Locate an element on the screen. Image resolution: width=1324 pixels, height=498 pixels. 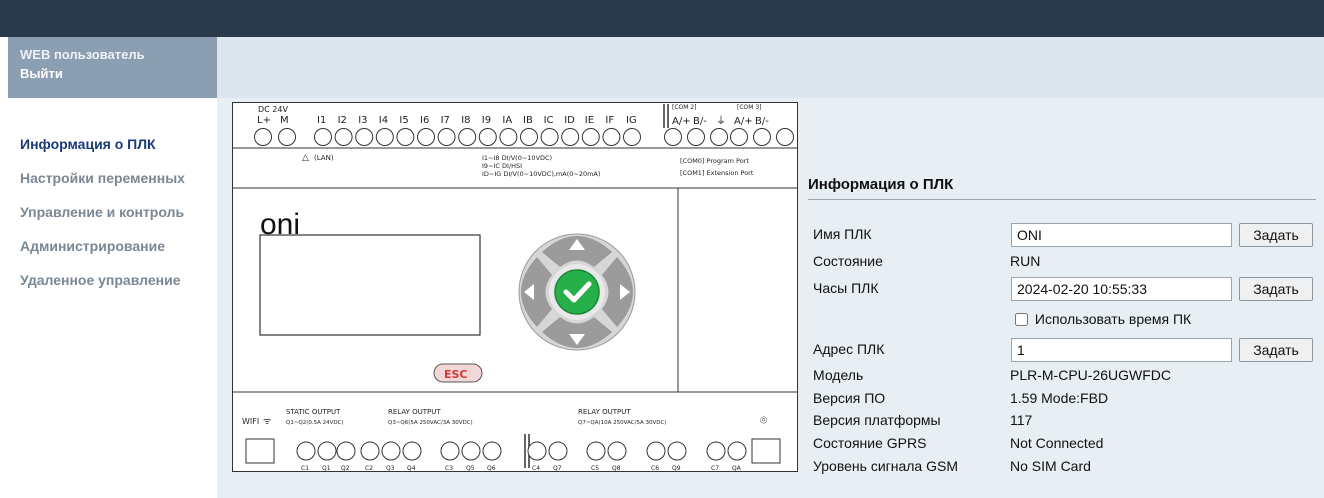
address-input is located at coordinates (1121, 350).